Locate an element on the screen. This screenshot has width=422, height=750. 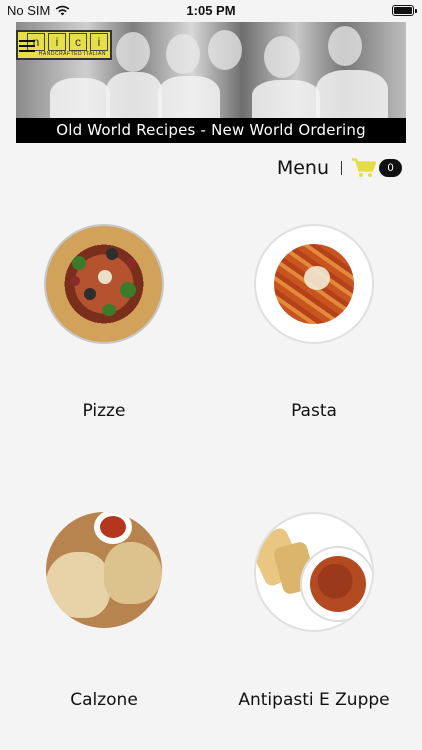
calzone-image is located at coordinates (104, 570).